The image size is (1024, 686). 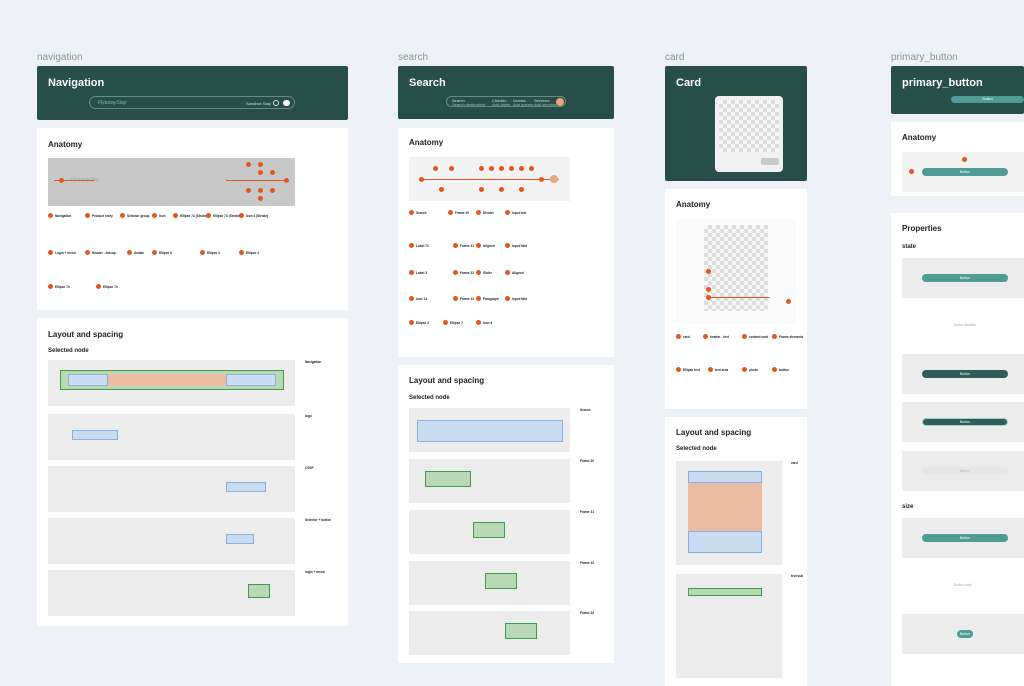 I want to click on state-disabled-button: Button, so click(x=965, y=471).